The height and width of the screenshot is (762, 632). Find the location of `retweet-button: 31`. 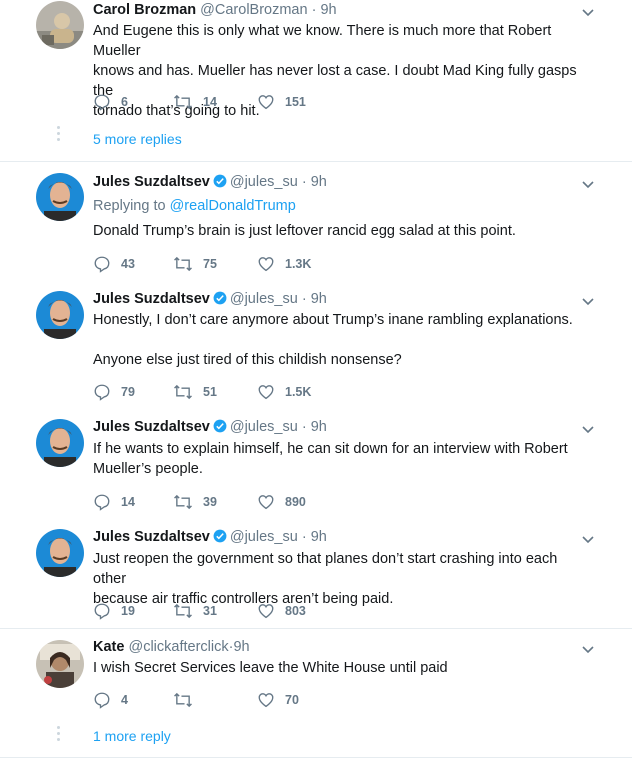

retweet-button: 31 is located at coordinates (195, 611).